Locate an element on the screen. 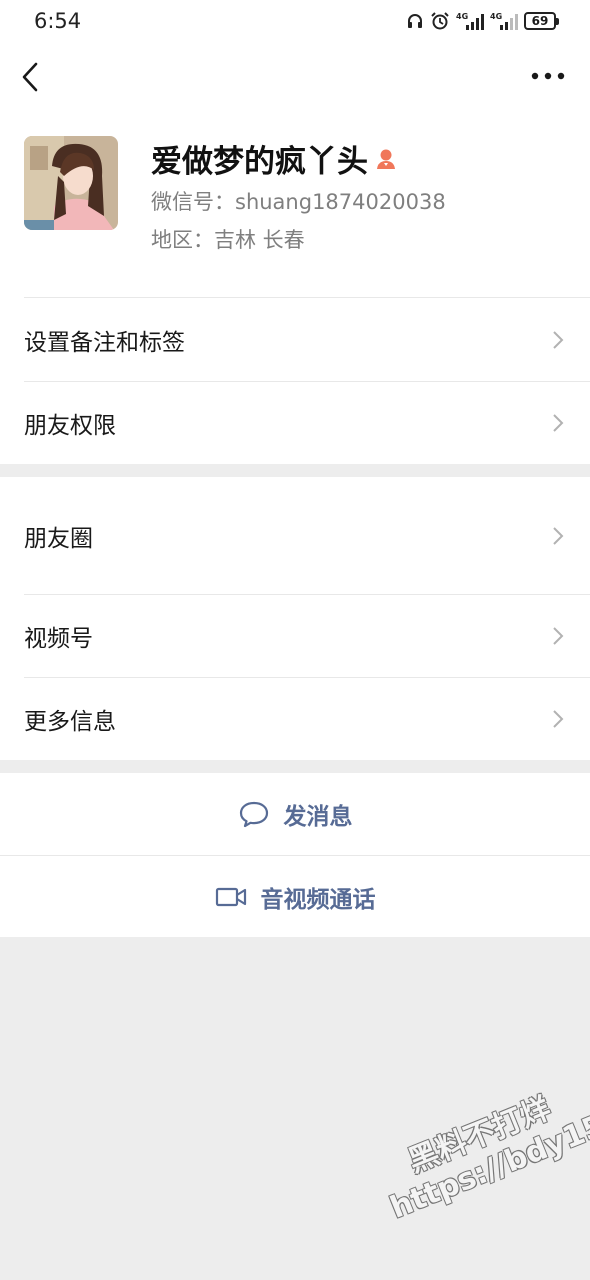  video-call-button: 音视频通话 is located at coordinates (295, 896).